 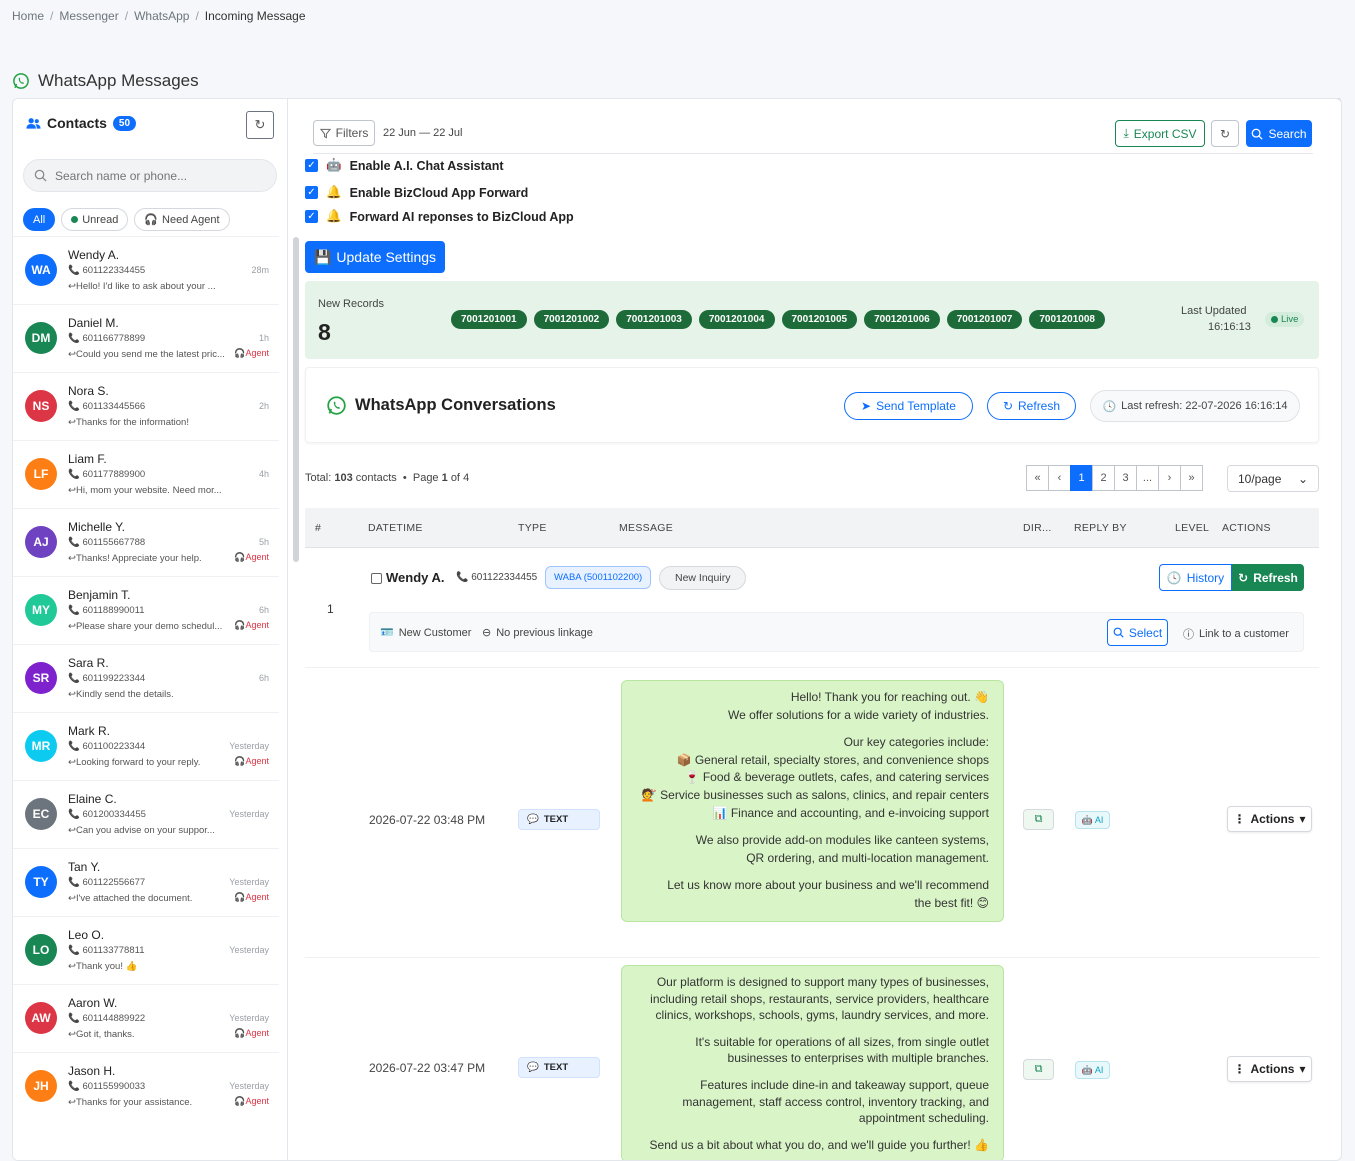 I want to click on send-template-button: ➤ Send Template, so click(x=908, y=406).